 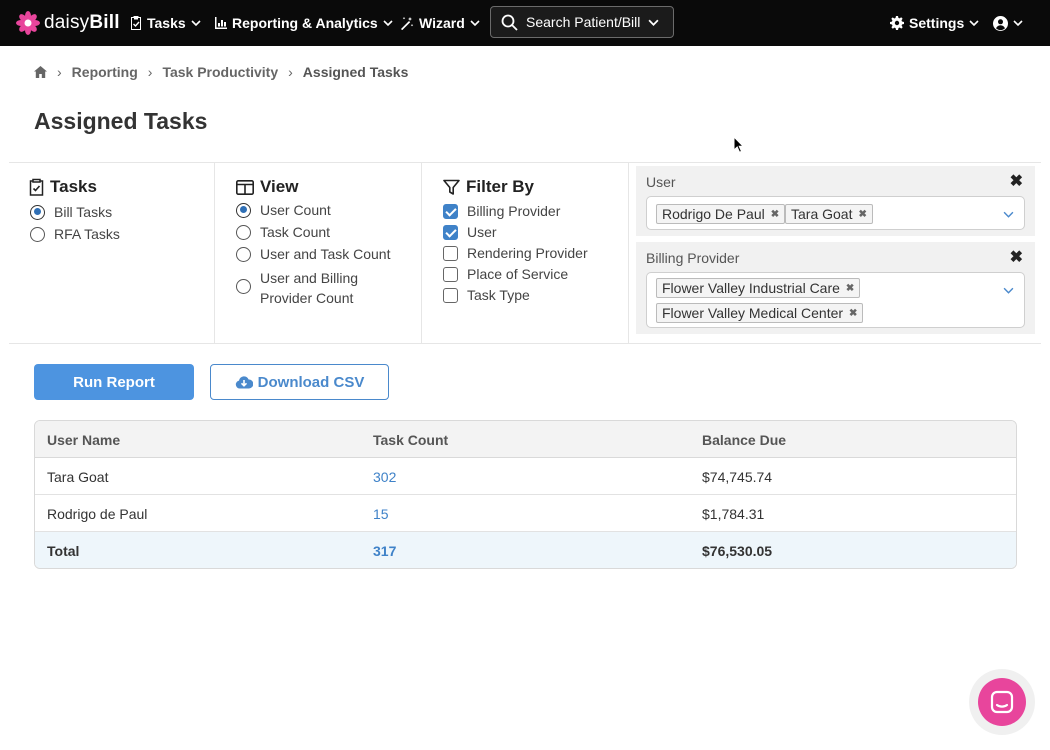 What do you see at coordinates (279, 186) in the screenshot?
I see `view-title: View` at bounding box center [279, 186].